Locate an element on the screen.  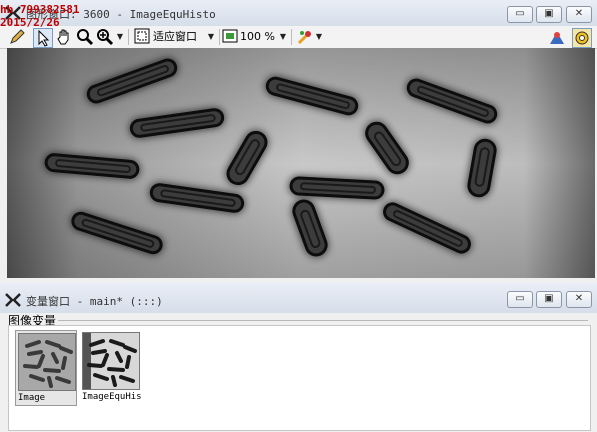
zoom-select: 100 % is located at coordinates (257, 37).